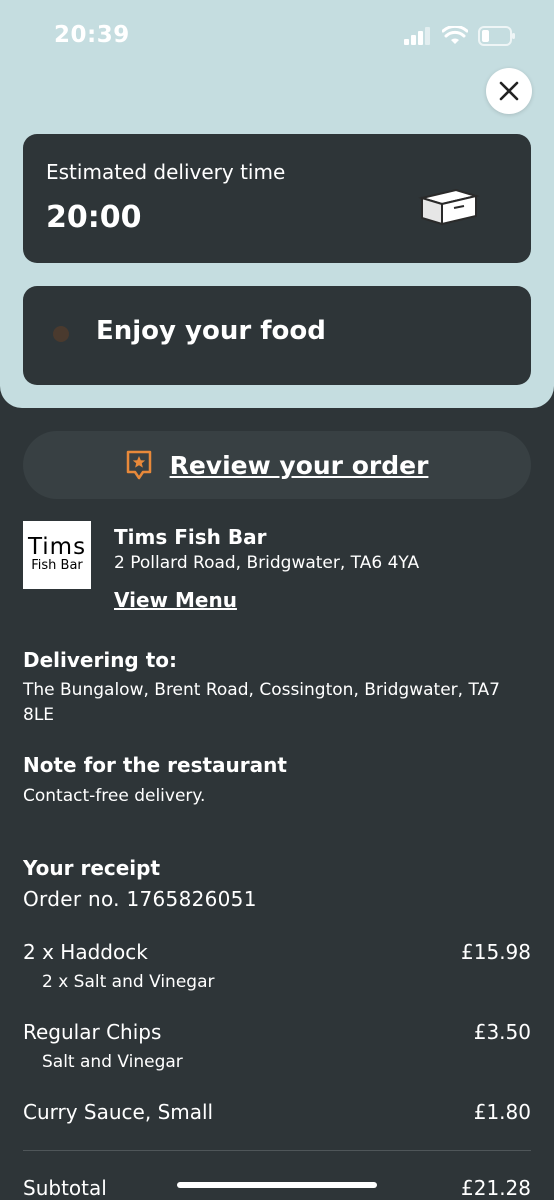 This screenshot has width=554, height=1200. I want to click on receipt-item-name: Curry Sauce, Small, so click(118, 1112).